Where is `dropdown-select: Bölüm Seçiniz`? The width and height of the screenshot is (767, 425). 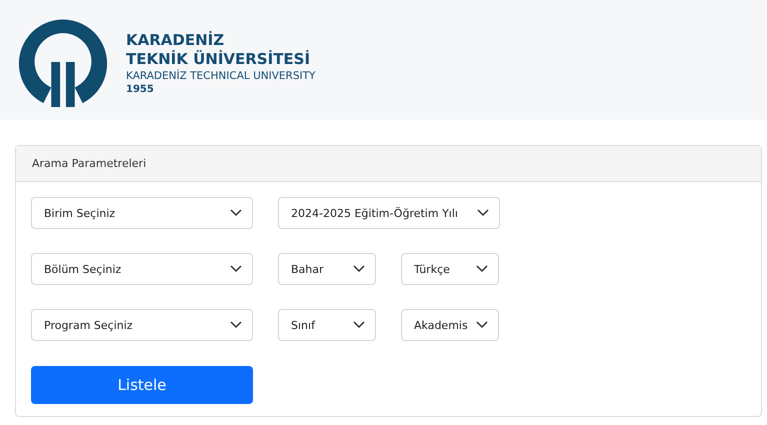 dropdown-select: Bölüm Seçiniz is located at coordinates (142, 269).